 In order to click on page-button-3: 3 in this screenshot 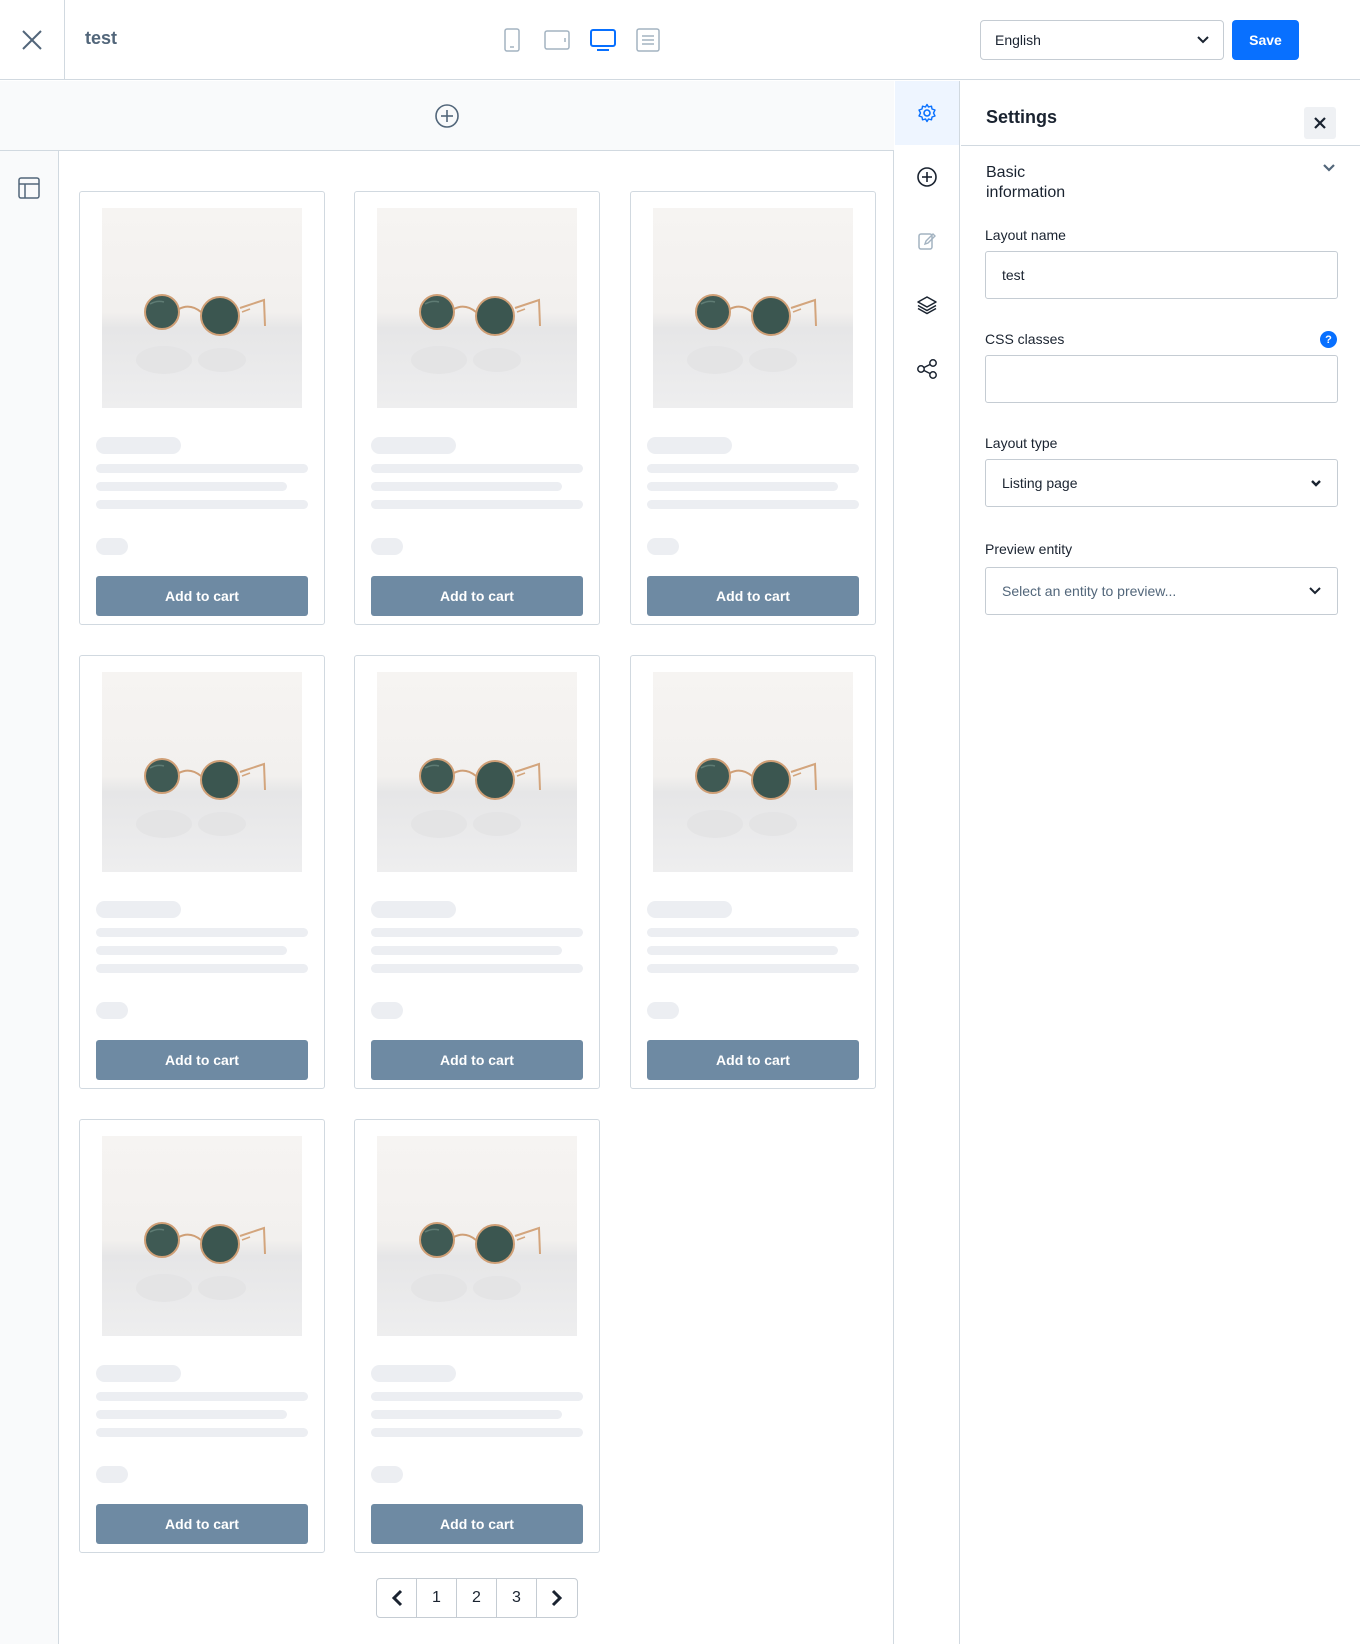, I will do `click(517, 1598)`.